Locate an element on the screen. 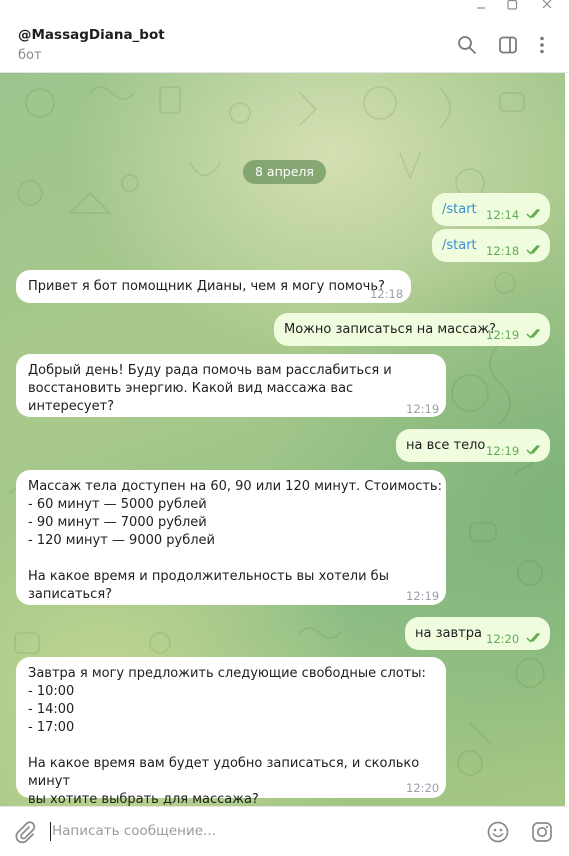 The image size is (569, 856). message-outgoing: на завтра 12:20 is located at coordinates (477, 633).